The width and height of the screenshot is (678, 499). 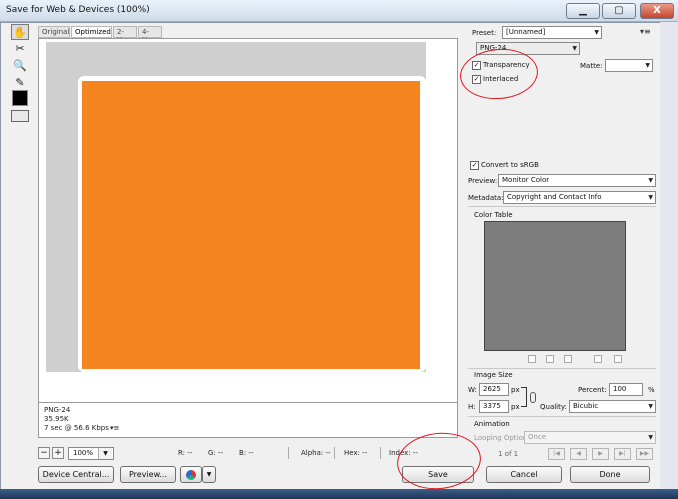 I want to click on convert-srgb-checkbox: ✓, so click(x=474, y=165).